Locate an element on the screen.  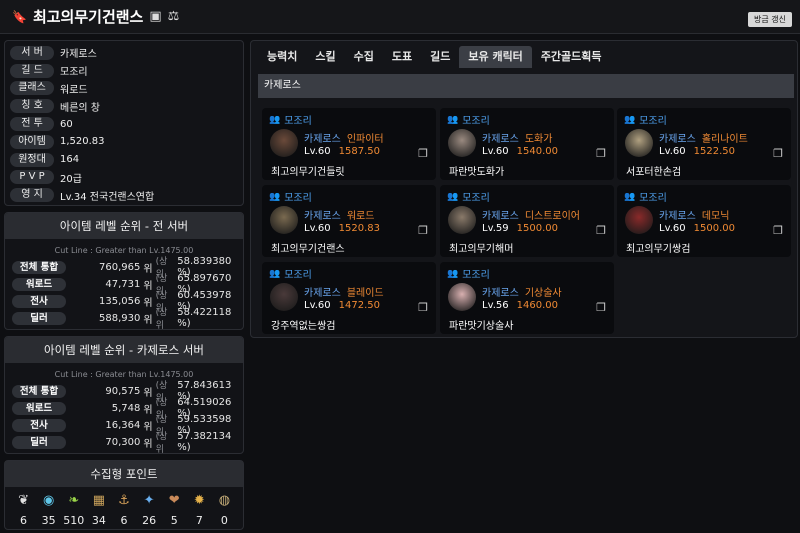
rank-unit: 위 is located at coordinates (148, 303).